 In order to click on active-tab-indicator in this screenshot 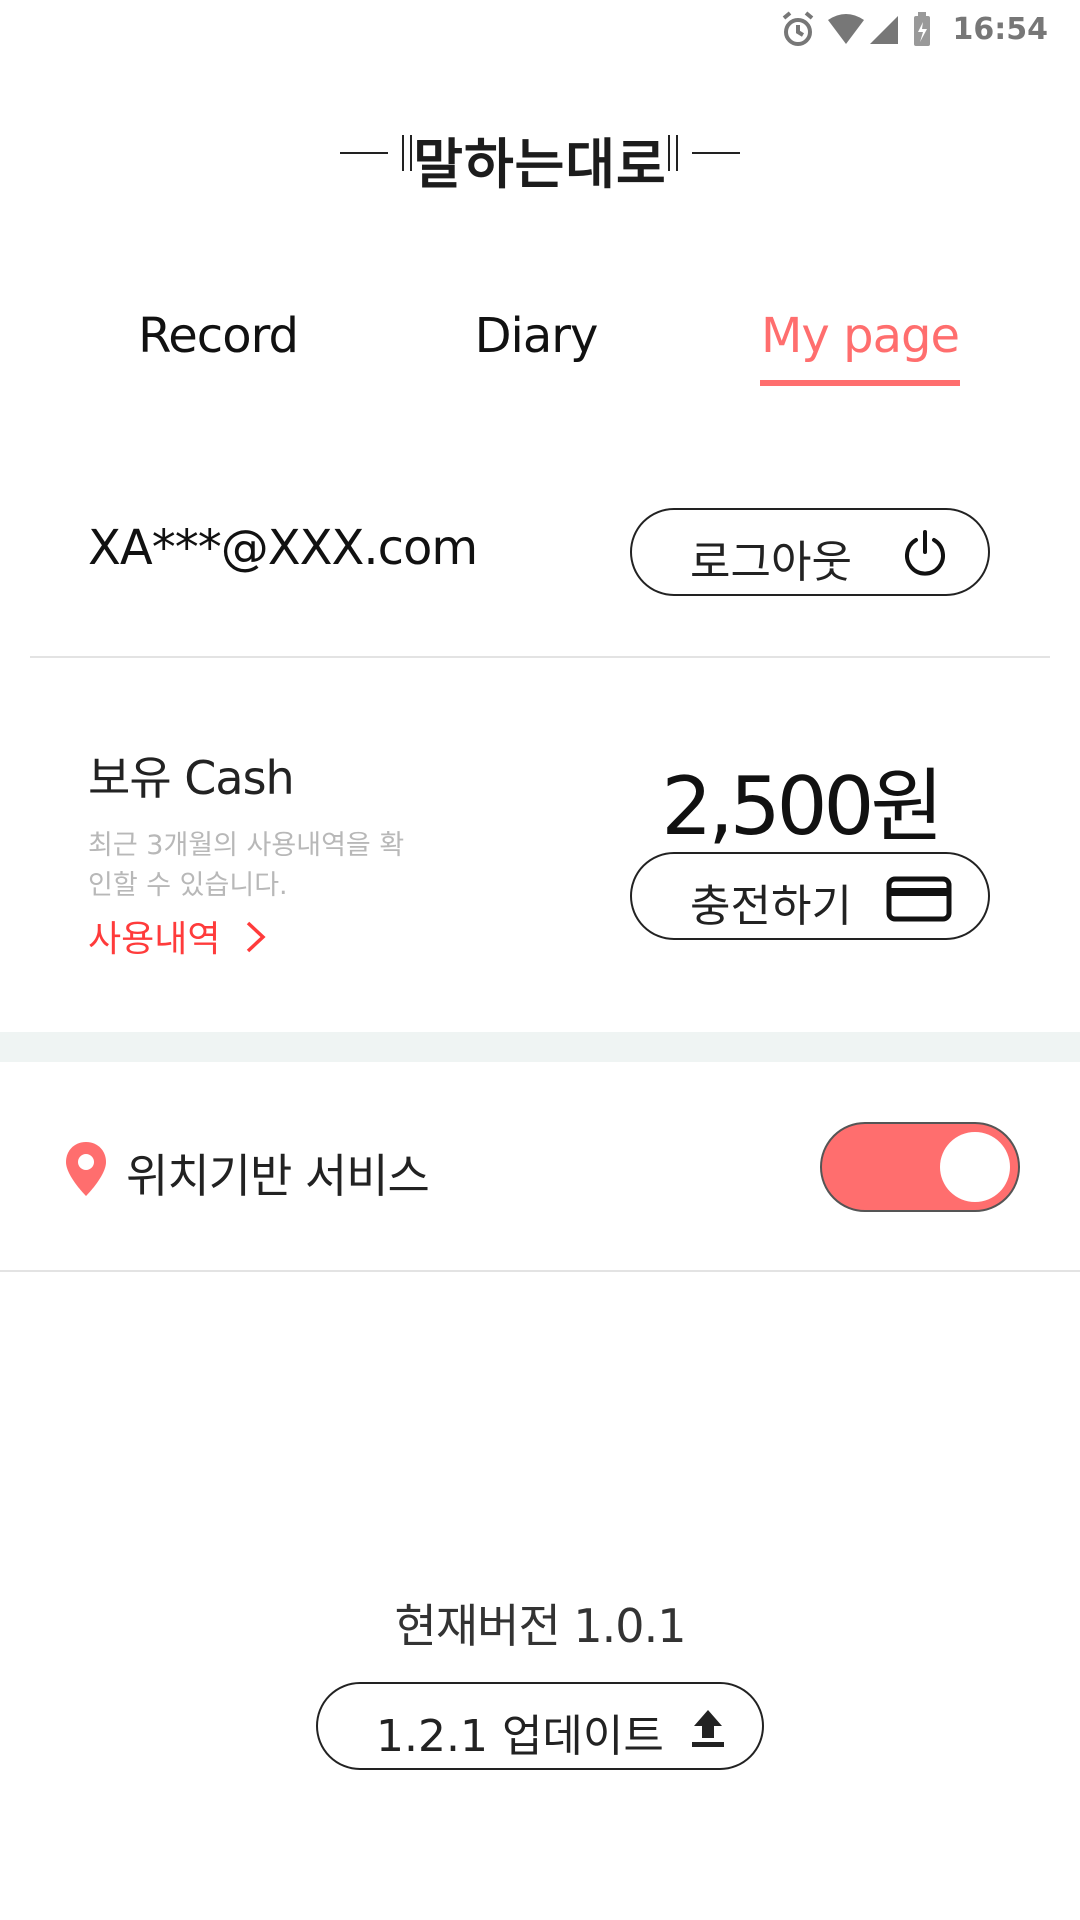, I will do `click(860, 383)`.